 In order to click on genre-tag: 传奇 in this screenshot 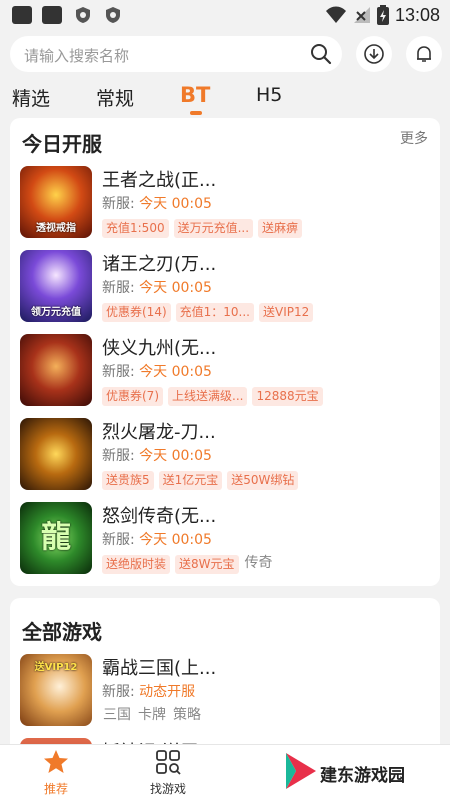, I will do `click(258, 563)`.